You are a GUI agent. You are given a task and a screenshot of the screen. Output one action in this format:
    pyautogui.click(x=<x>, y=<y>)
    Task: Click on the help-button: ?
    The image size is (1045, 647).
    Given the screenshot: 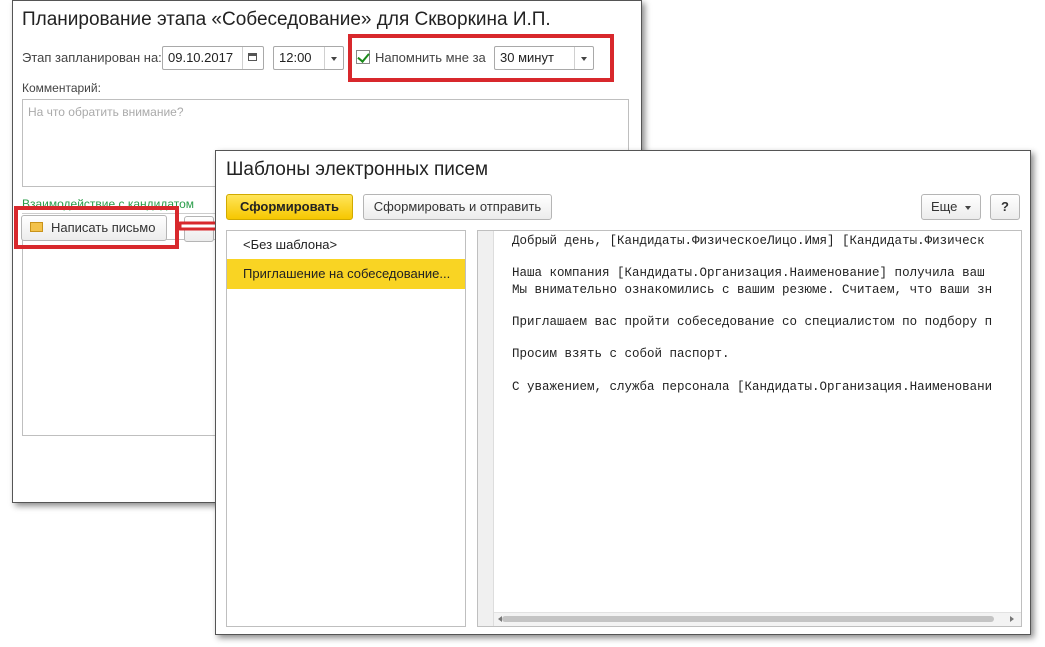 What is the action you would take?
    pyautogui.click(x=1005, y=207)
    